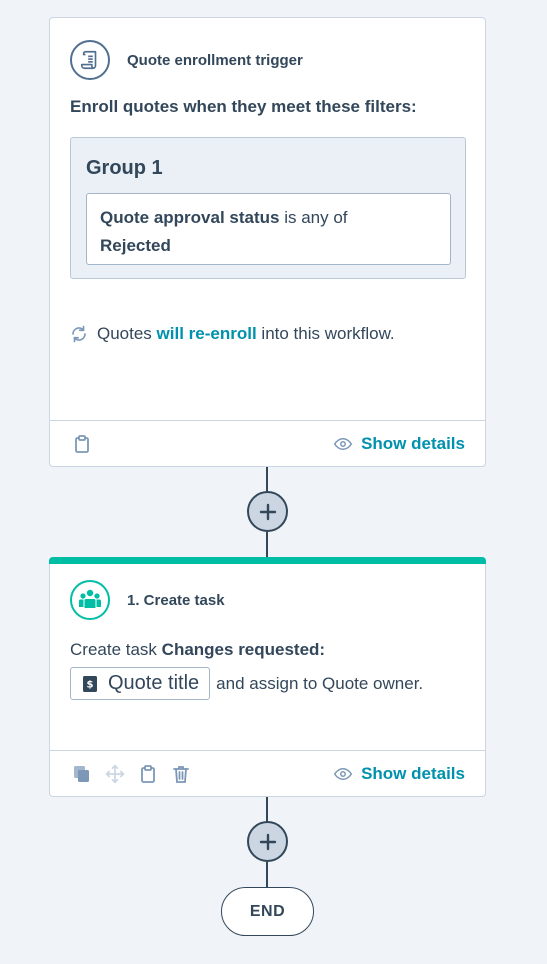 This screenshot has height=964, width=547. What do you see at coordinates (124, 168) in the screenshot?
I see `group-title: Group 1` at bounding box center [124, 168].